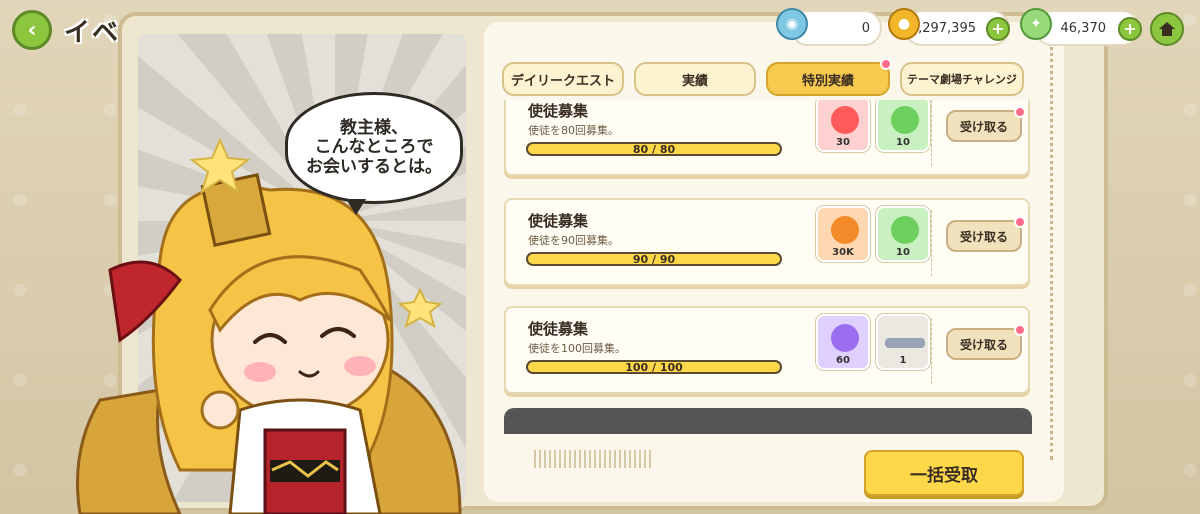 The height and width of the screenshot is (514, 1200). I want to click on quest-row: 使徒募集 使徒を100回募集。 100 / 100 60 1 受け取る, so click(767, 350).